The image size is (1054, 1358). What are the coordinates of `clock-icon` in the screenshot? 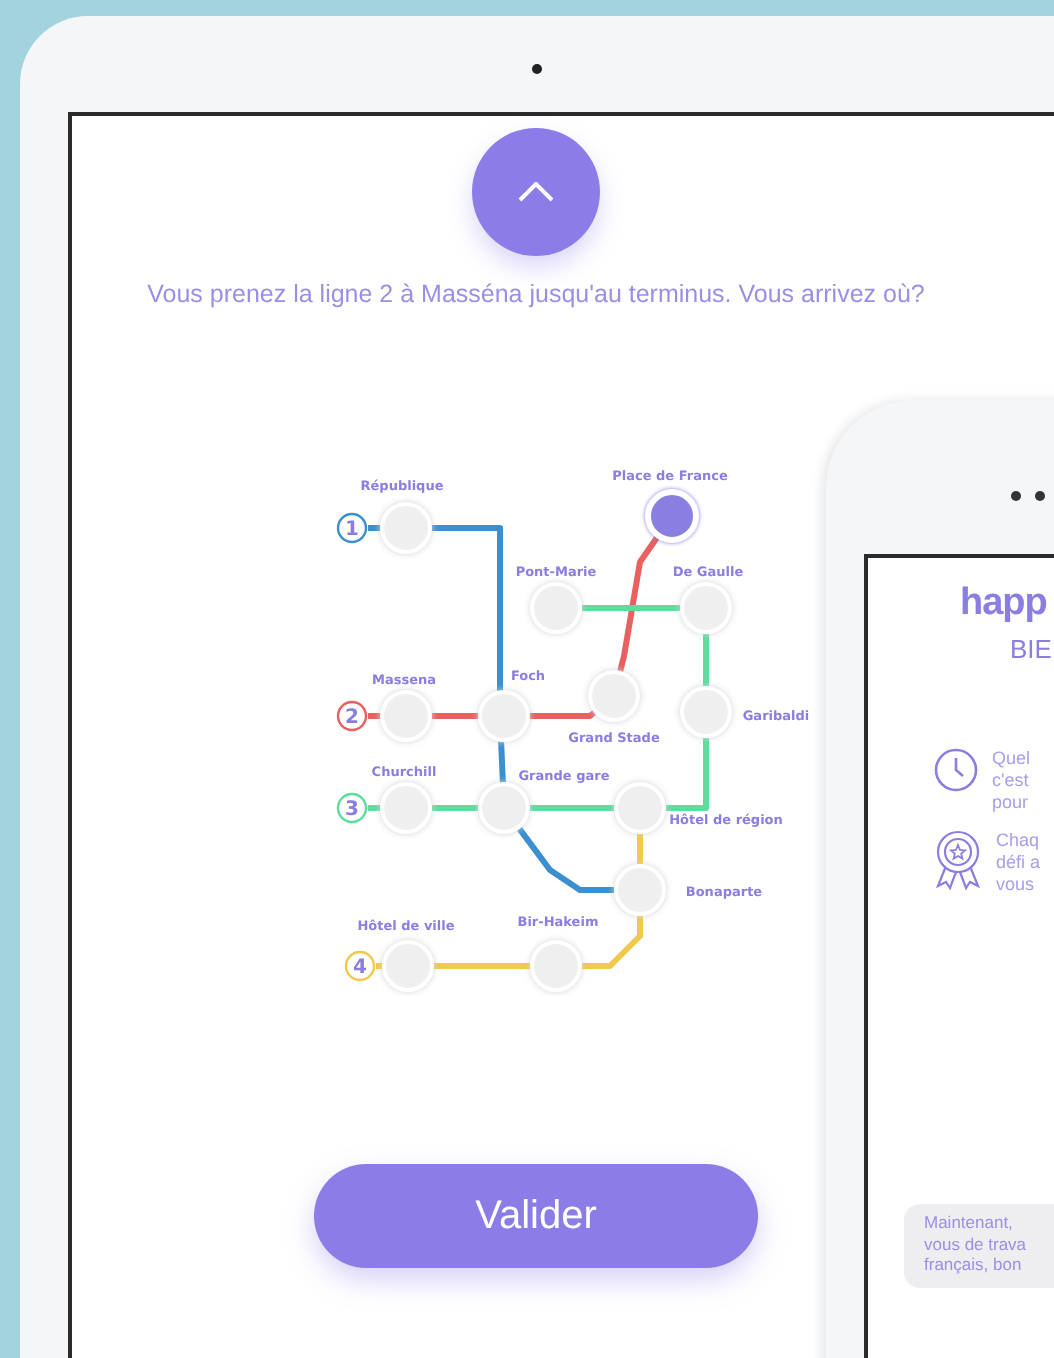 It's located at (956, 770).